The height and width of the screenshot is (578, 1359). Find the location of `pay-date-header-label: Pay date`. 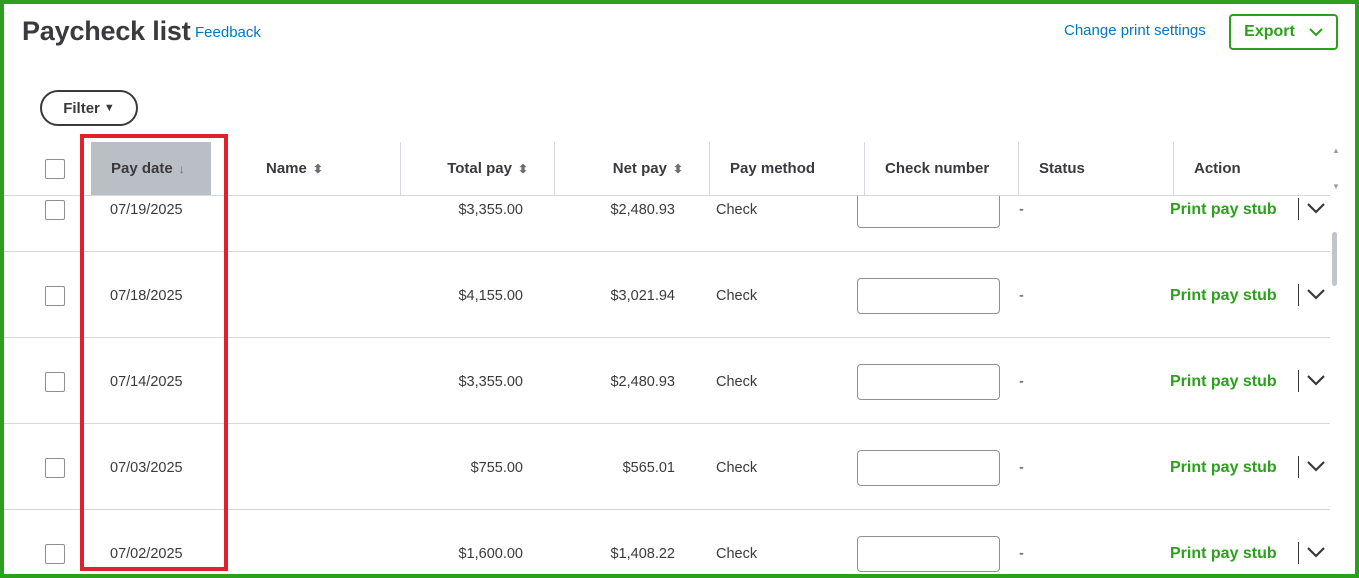

pay-date-header-label: Pay date is located at coordinates (142, 168).